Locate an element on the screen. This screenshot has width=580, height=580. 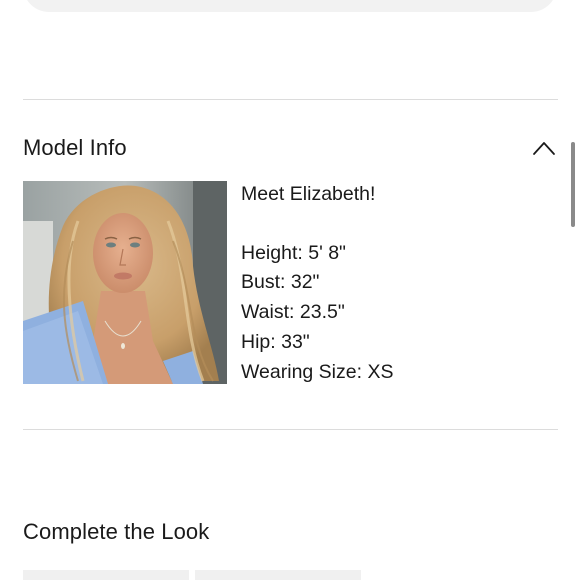
stat-label: Height: is located at coordinates (272, 252).